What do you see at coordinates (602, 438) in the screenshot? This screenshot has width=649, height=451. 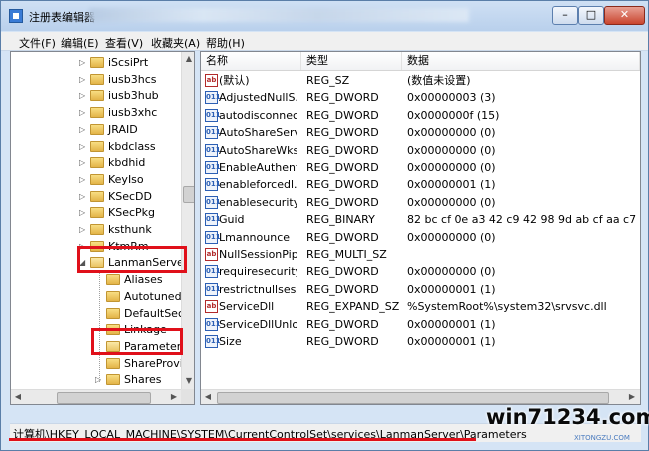 I see `watermark-sub: XITONGZU.COM` at bounding box center [602, 438].